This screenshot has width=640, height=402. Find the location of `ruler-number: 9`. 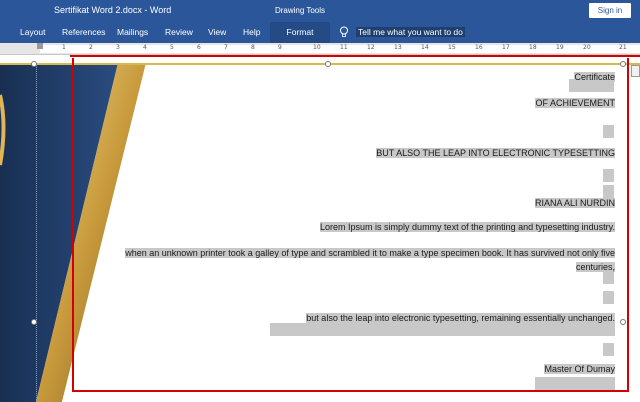

ruler-number: 9 is located at coordinates (280, 47).